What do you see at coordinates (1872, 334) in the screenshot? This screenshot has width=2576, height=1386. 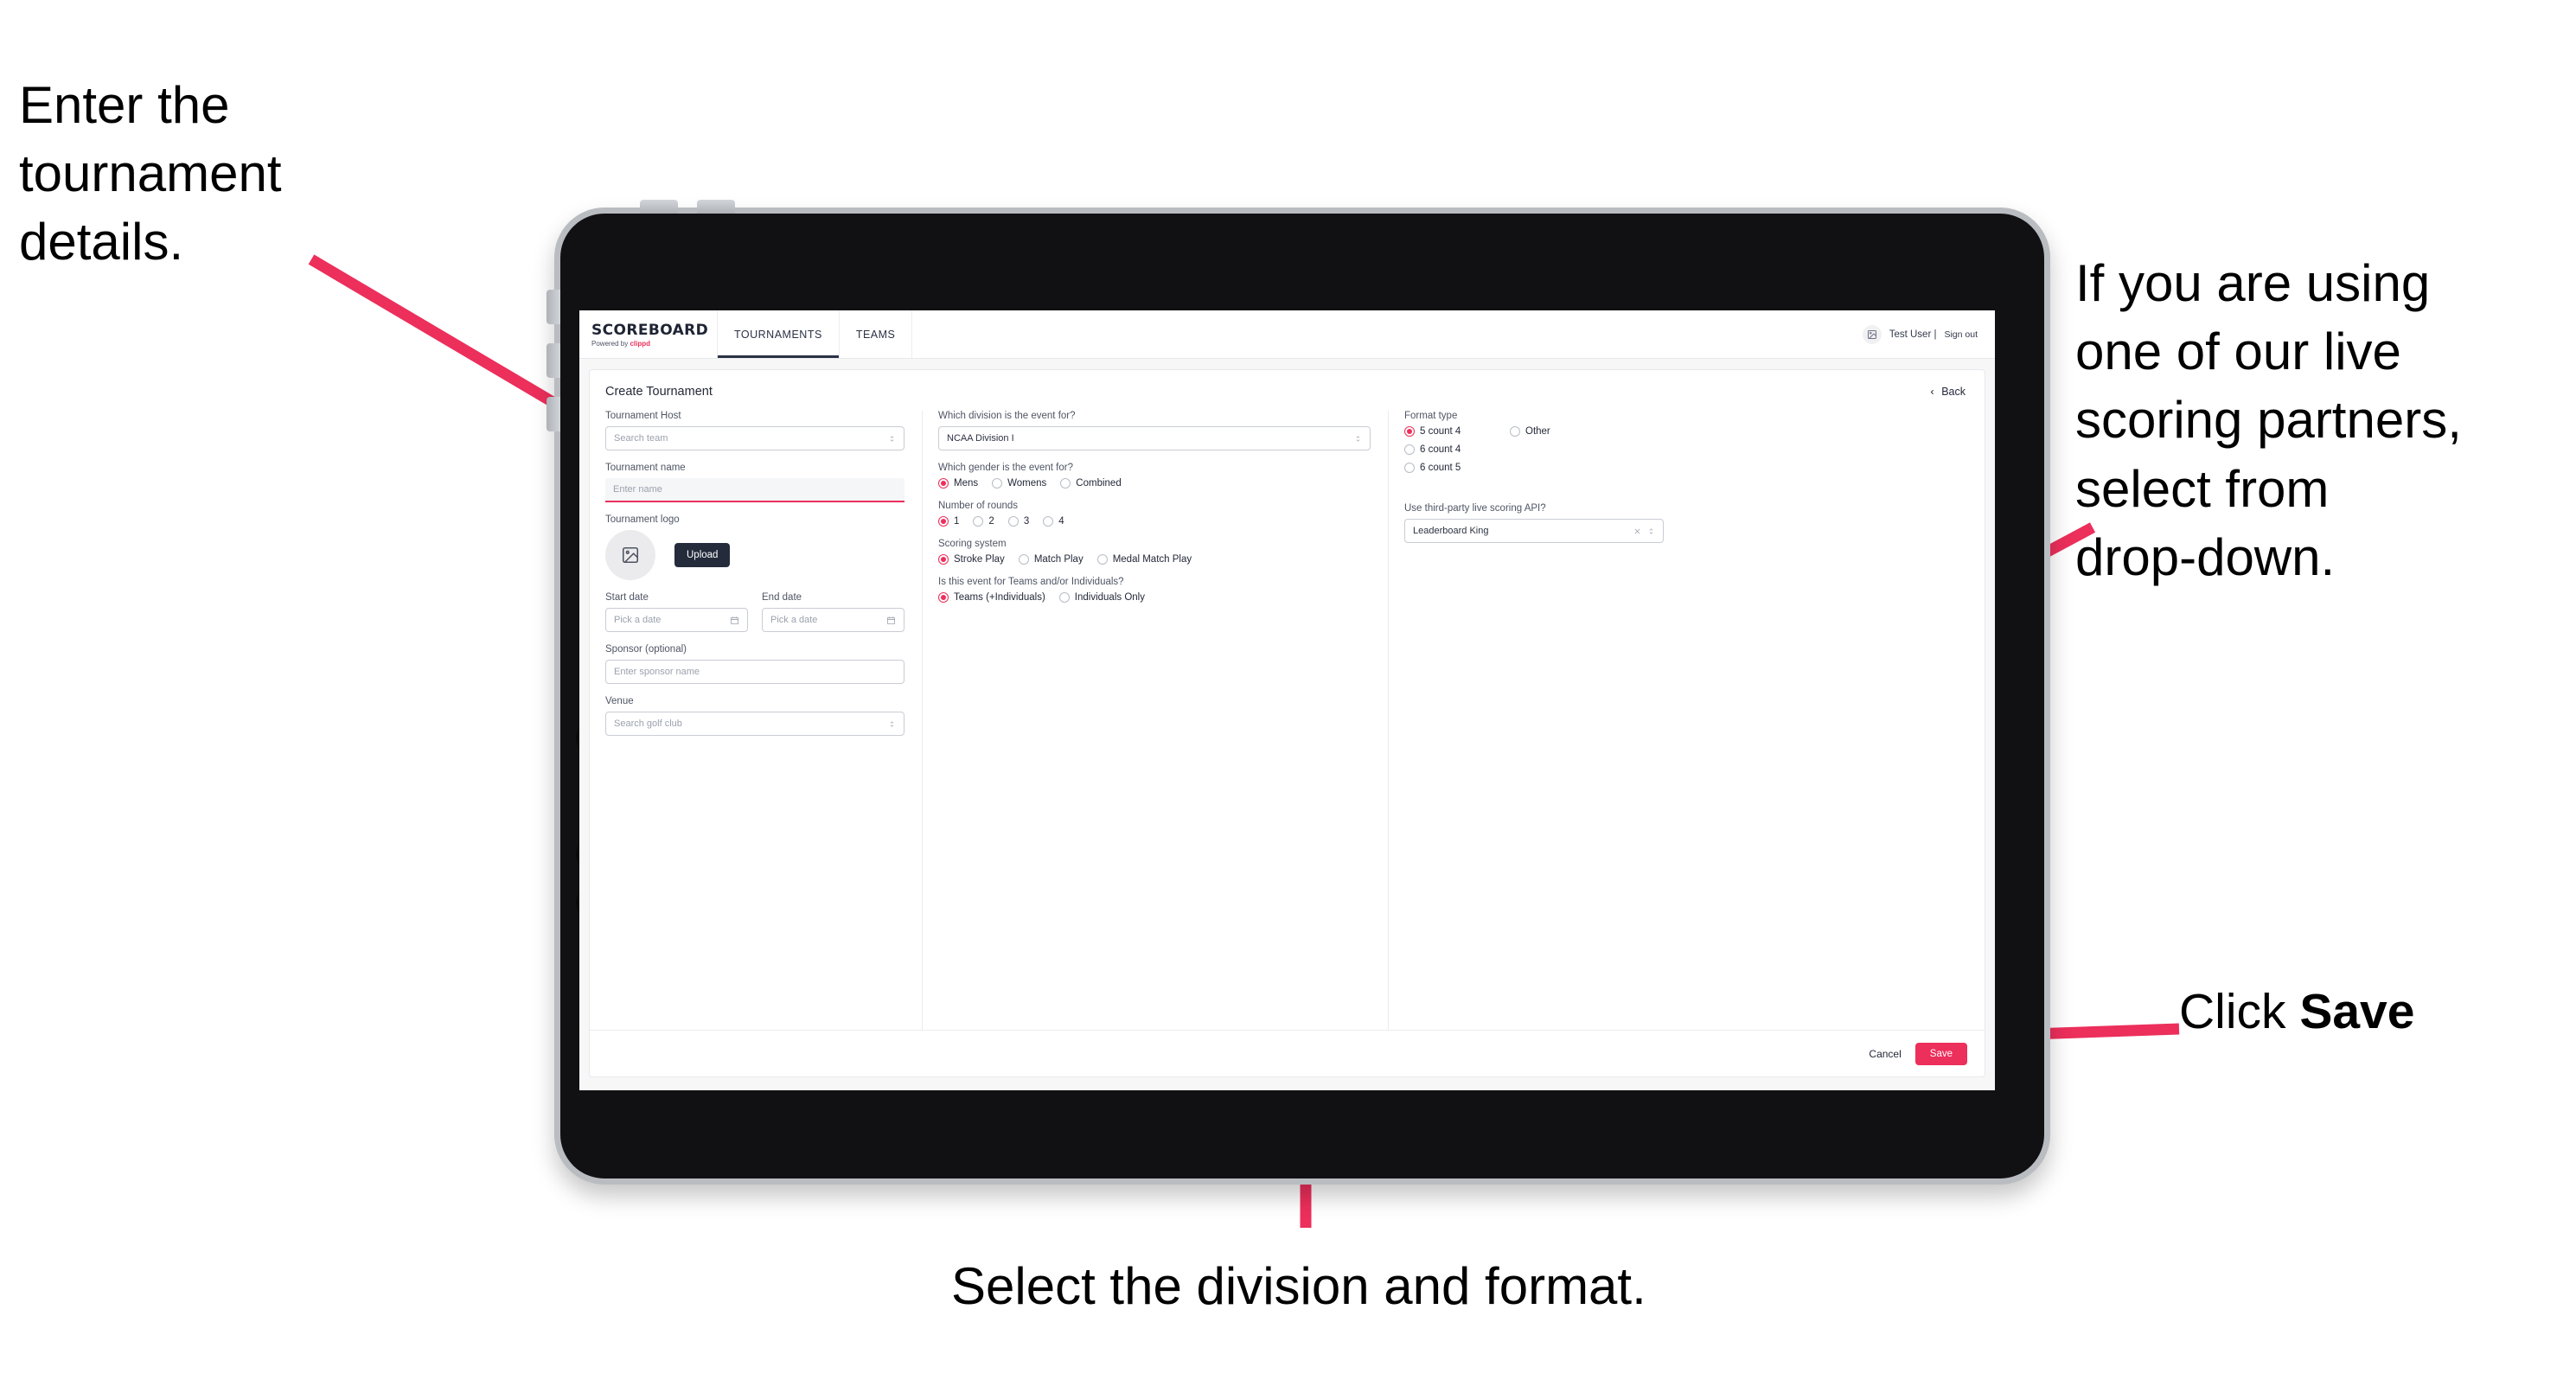 I see `avatar` at bounding box center [1872, 334].